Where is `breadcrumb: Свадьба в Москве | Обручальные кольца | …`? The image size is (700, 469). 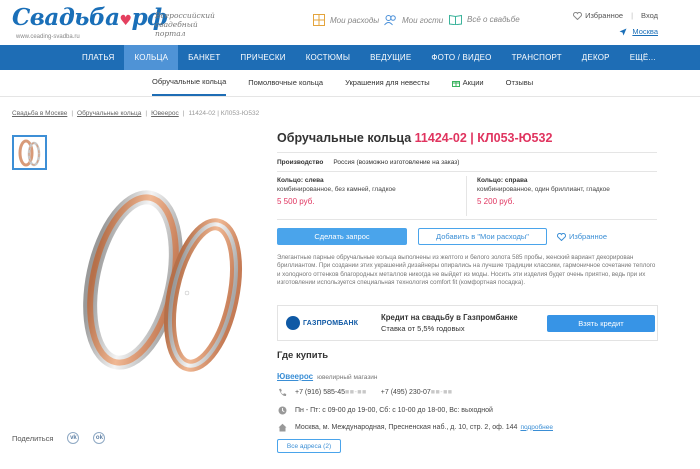
breadcrumb: Свадьба в Москве | Обручальные кольца | … is located at coordinates (136, 113).